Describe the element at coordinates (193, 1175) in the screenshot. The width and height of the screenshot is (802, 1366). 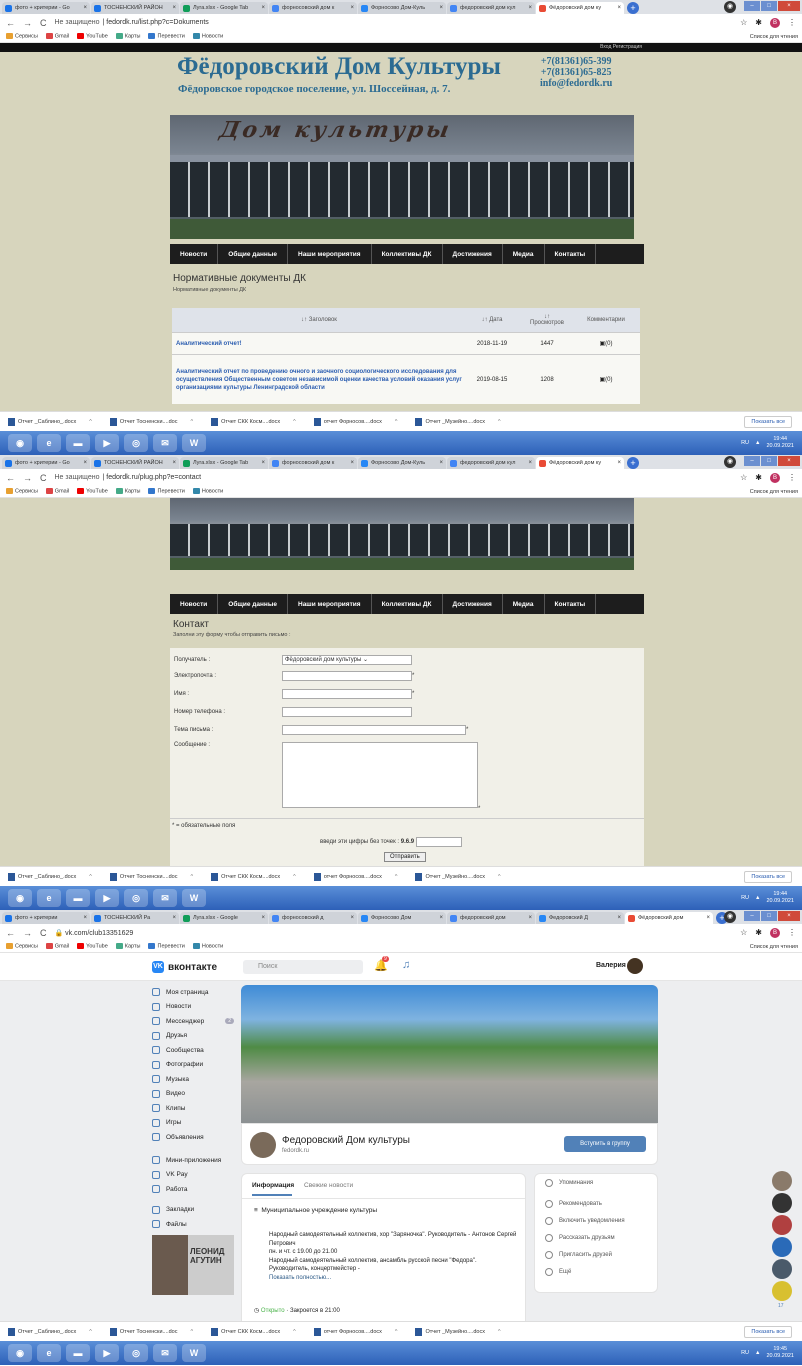
I see `vk-menu-item: VK Pay` at that location.